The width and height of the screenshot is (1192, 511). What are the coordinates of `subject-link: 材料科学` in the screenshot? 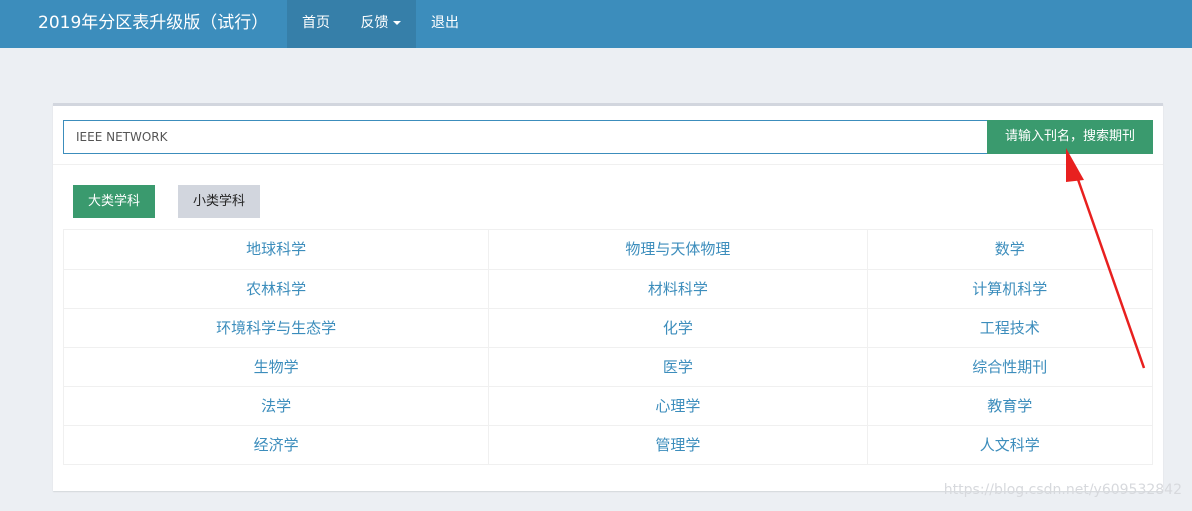 It's located at (677, 289).